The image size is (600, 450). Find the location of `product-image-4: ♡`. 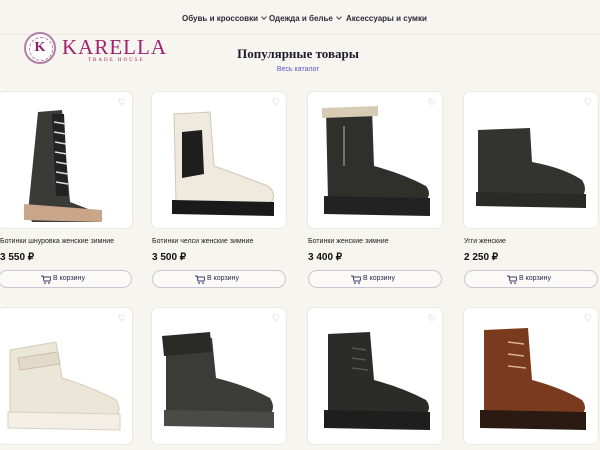

product-image-4: ♡ is located at coordinates (531, 160).